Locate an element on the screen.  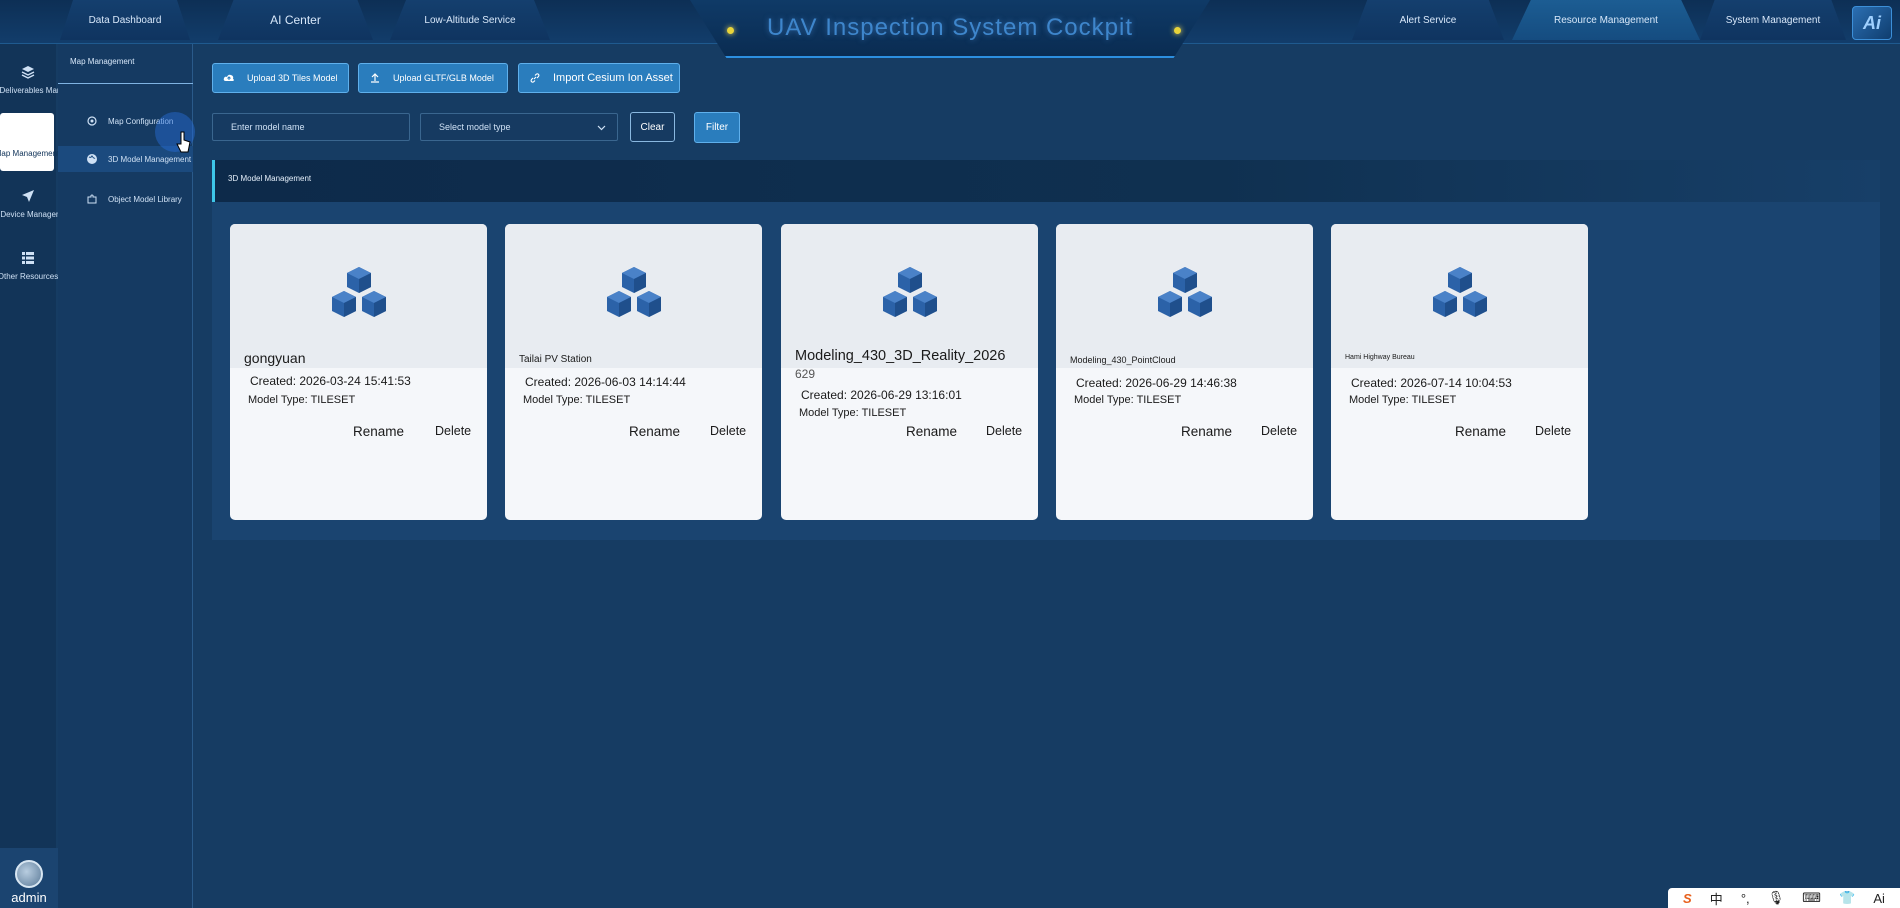
model-created-time: Created: 2026-03-24 15:41:53 is located at coordinates (330, 381).